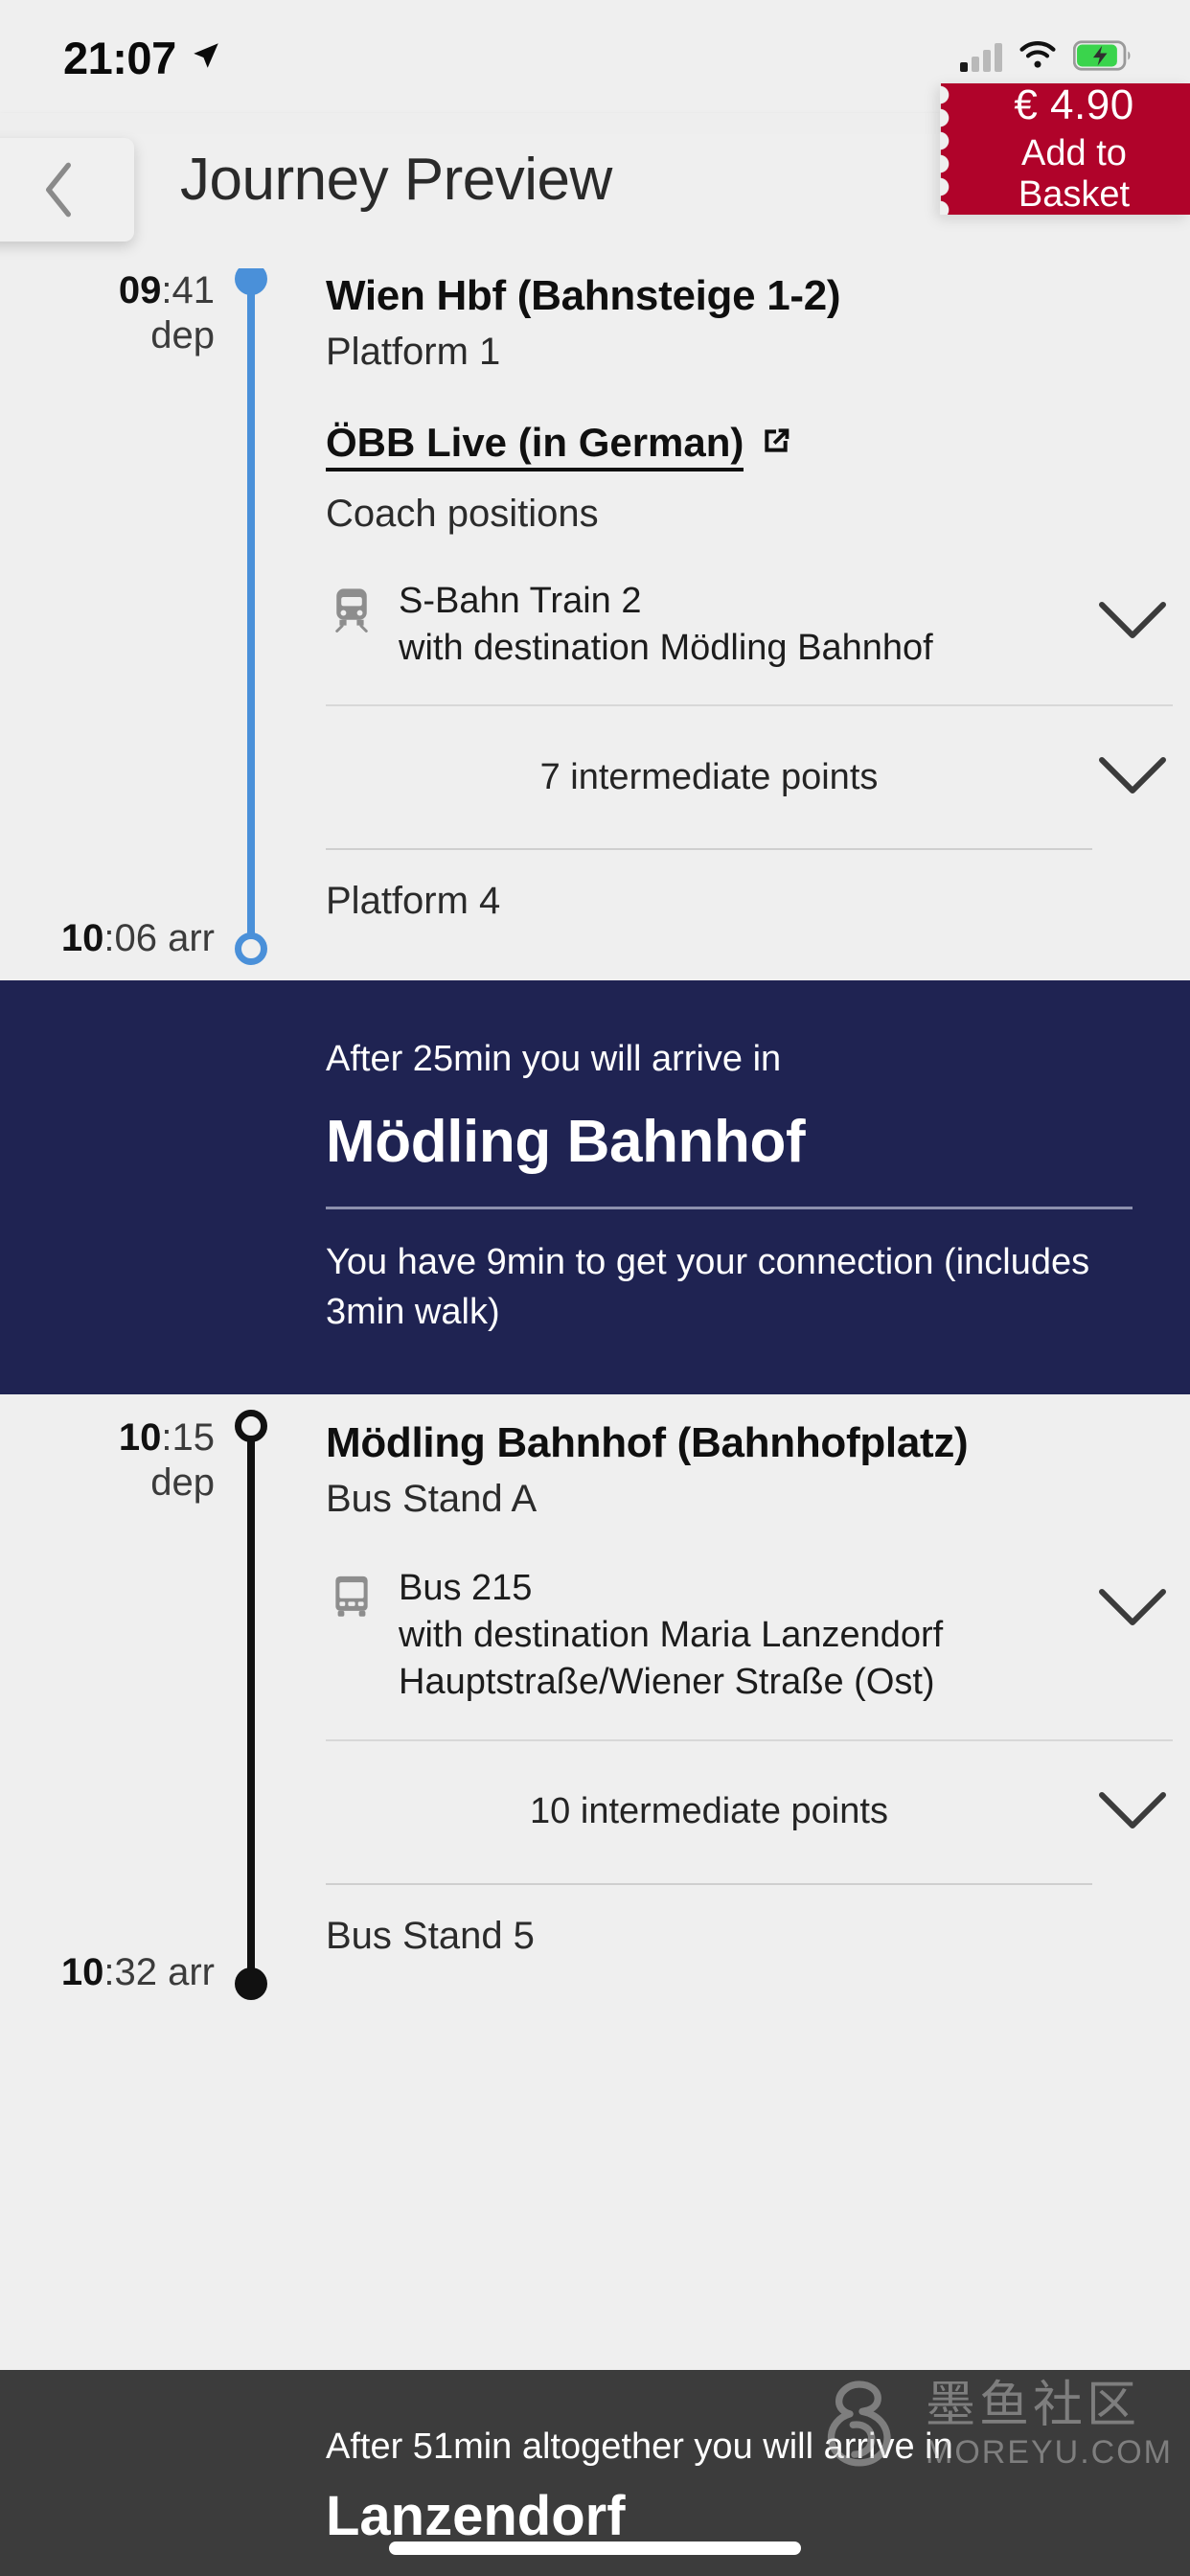 The width and height of the screenshot is (1190, 2576). What do you see at coordinates (352, 612) in the screenshot?
I see `train-icon` at bounding box center [352, 612].